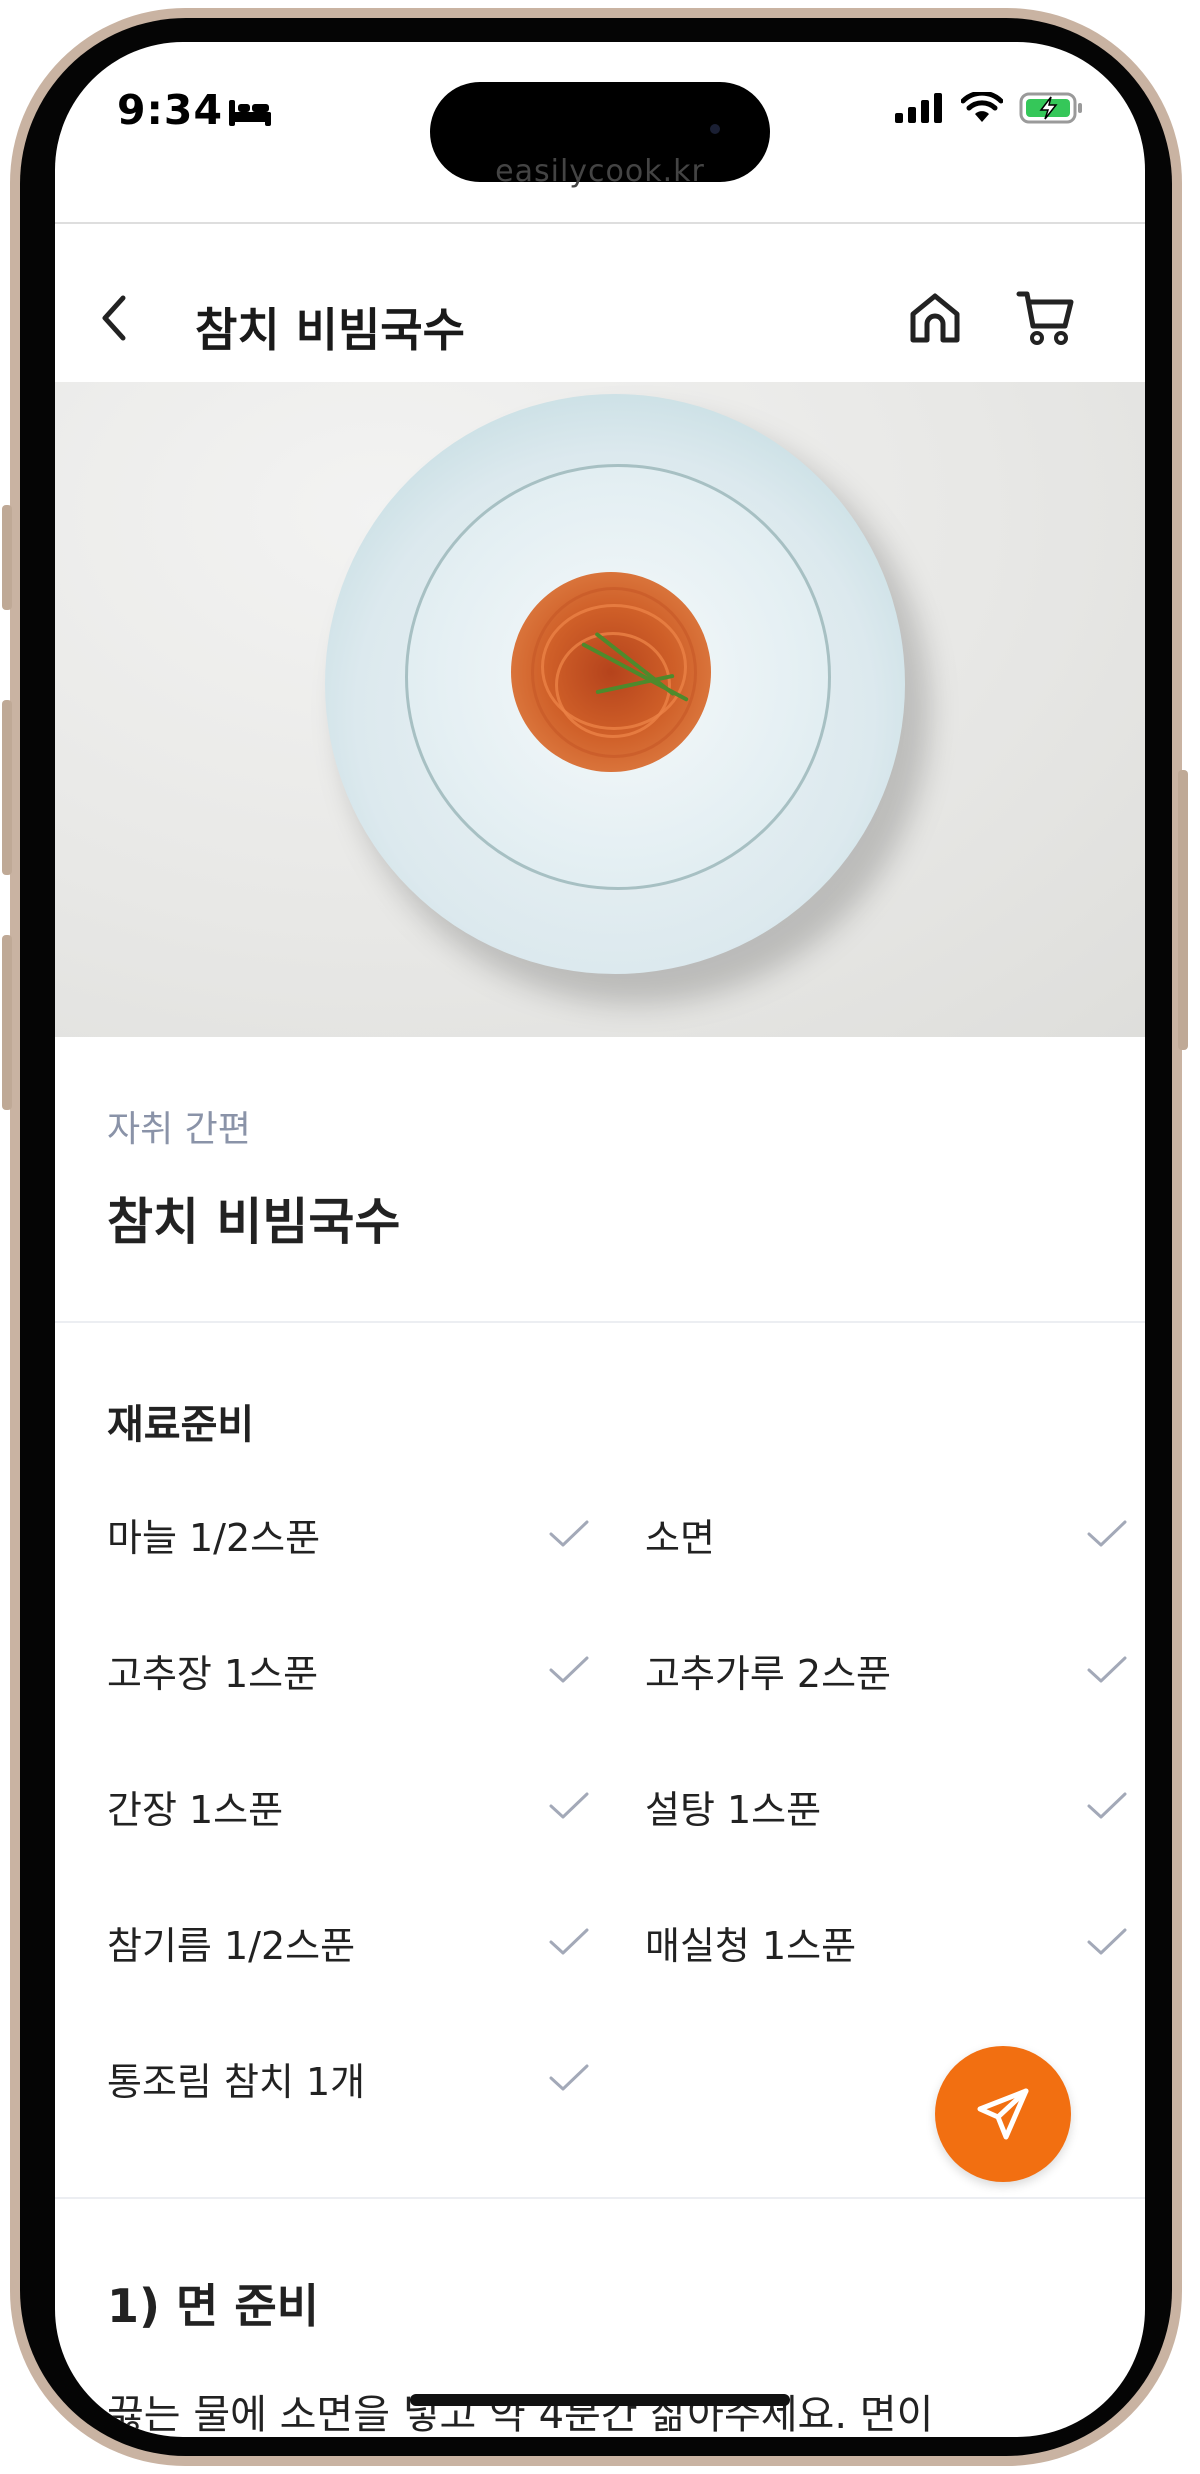 The image size is (1200, 2474). I want to click on status-time: 9:34, so click(170, 110).